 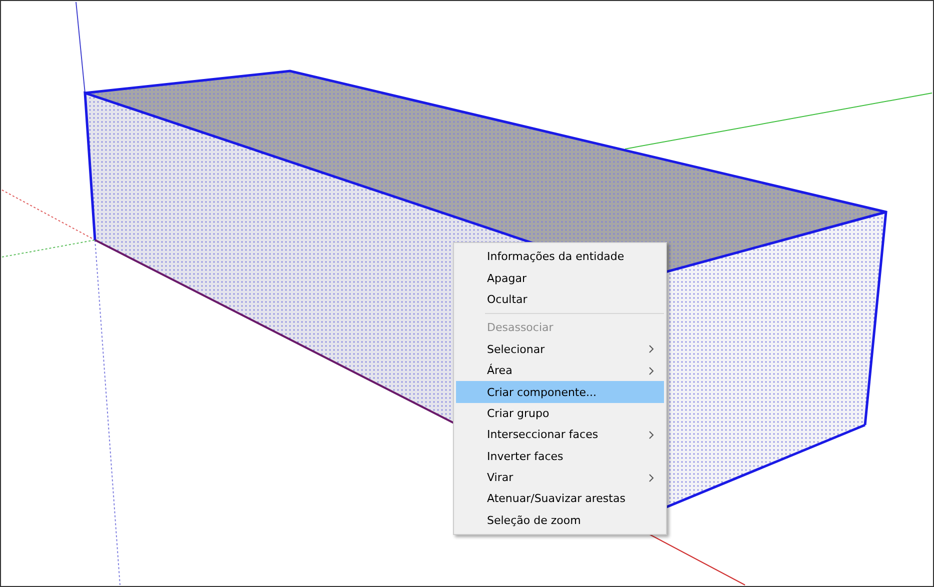 What do you see at coordinates (560, 456) in the screenshot?
I see `menu-item: Inverter faces` at bounding box center [560, 456].